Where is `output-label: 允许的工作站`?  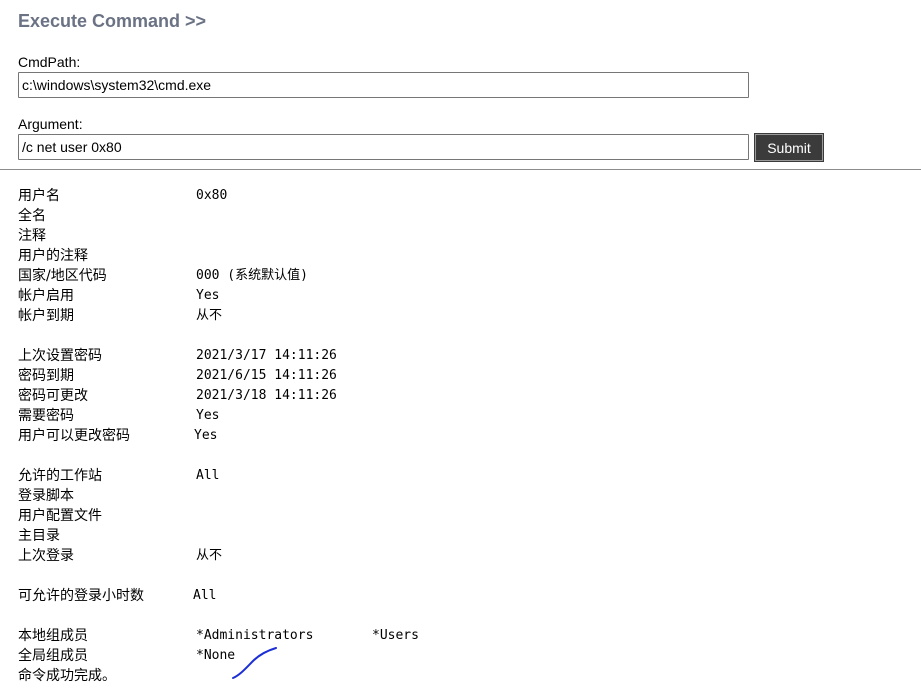 output-label: 允许的工作站 is located at coordinates (60, 476).